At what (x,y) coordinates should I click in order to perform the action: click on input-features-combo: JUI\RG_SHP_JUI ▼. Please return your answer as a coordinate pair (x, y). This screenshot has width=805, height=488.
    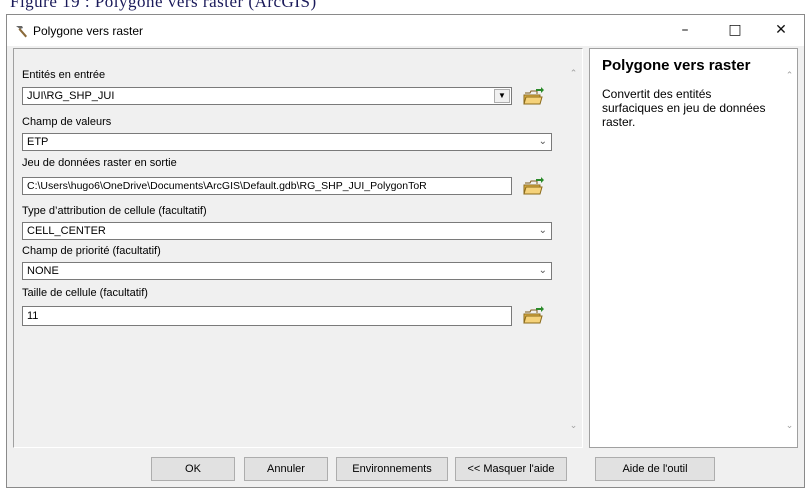
    Looking at the image, I should click on (267, 96).